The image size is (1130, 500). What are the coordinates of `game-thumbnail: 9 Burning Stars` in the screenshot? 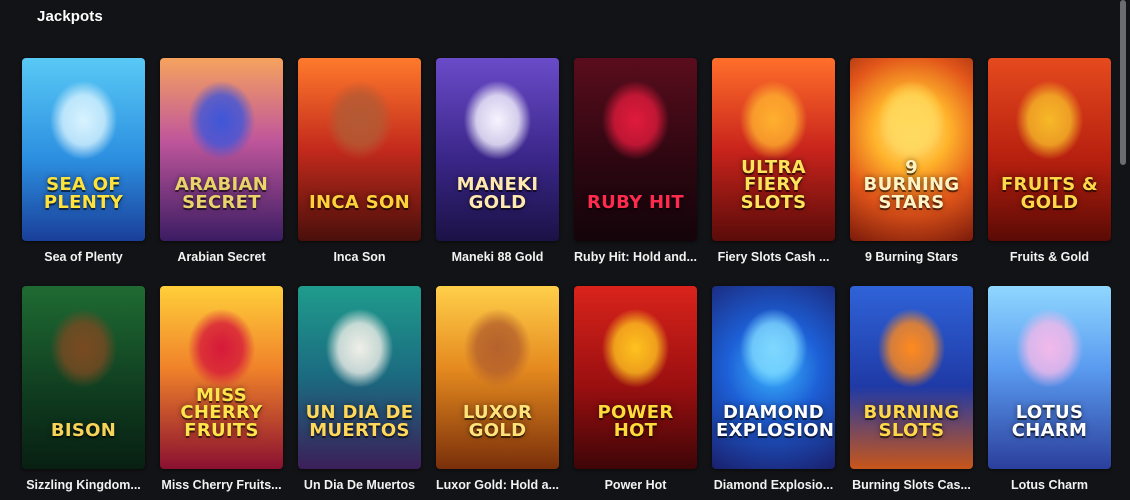 It's located at (911, 149).